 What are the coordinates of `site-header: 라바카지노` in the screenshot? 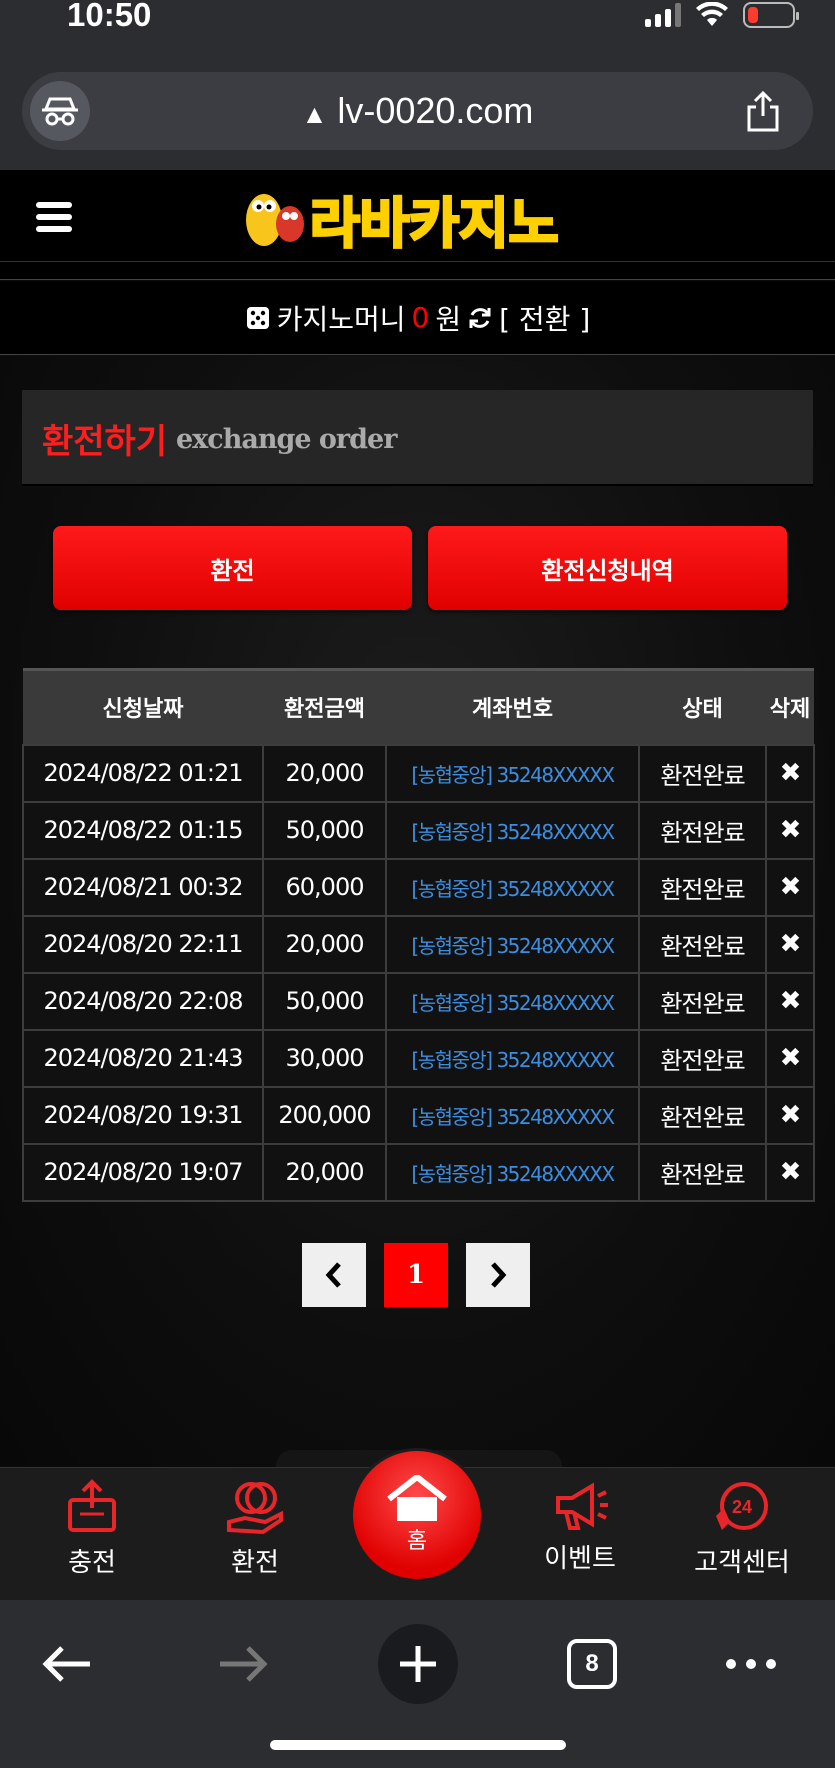 It's located at (417, 216).